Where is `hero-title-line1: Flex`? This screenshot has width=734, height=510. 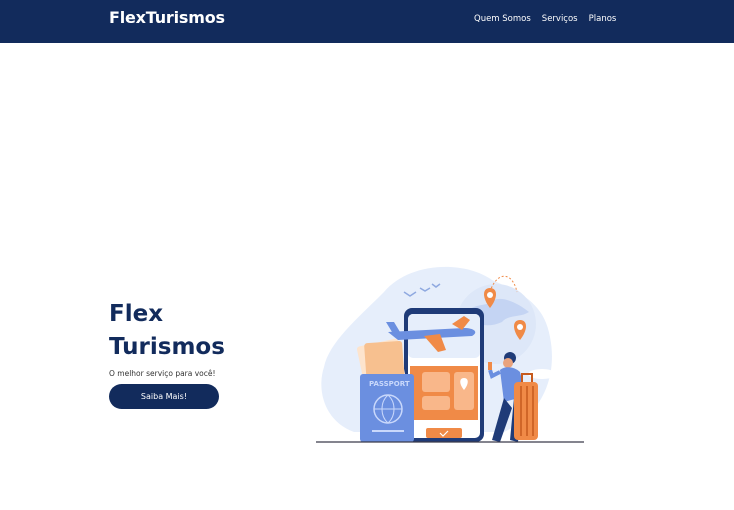
hero-title-line1: Flex is located at coordinates (136, 314).